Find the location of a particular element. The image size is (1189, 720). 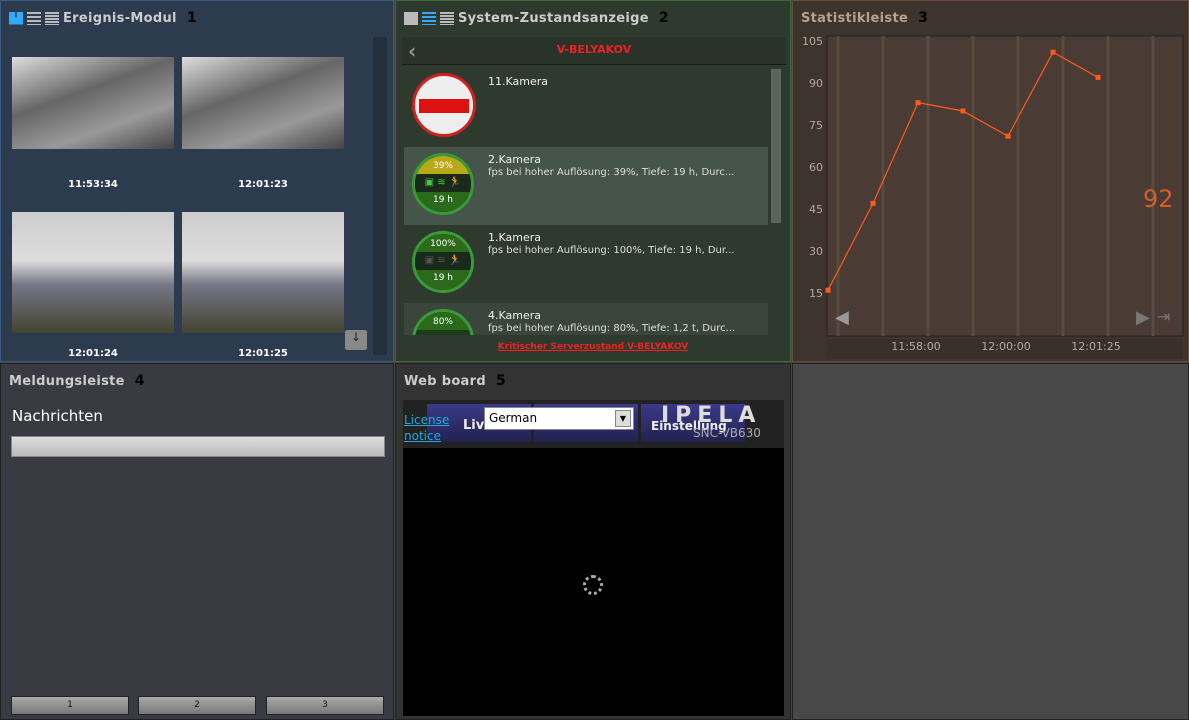

statistics-chart: 15 30 45 60 75 90 105 11:58:00 12:00:00 12:01:25 is located at coordinates (993, 197).